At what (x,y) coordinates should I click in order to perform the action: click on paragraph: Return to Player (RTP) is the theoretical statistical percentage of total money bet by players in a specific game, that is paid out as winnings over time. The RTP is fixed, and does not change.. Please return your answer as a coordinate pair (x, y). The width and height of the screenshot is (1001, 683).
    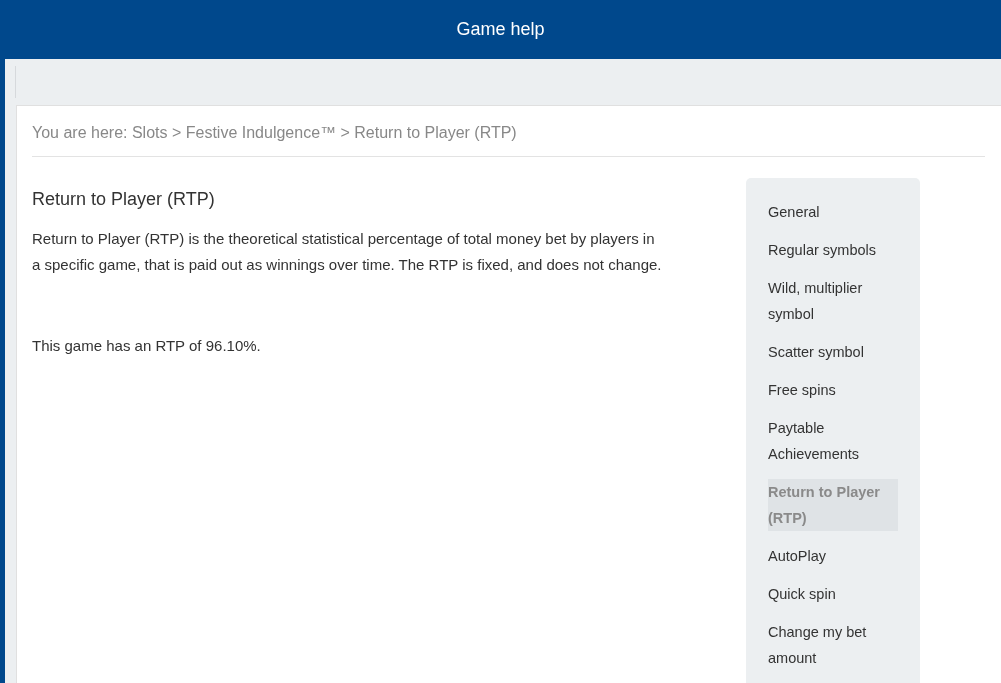
    Looking at the image, I should click on (347, 252).